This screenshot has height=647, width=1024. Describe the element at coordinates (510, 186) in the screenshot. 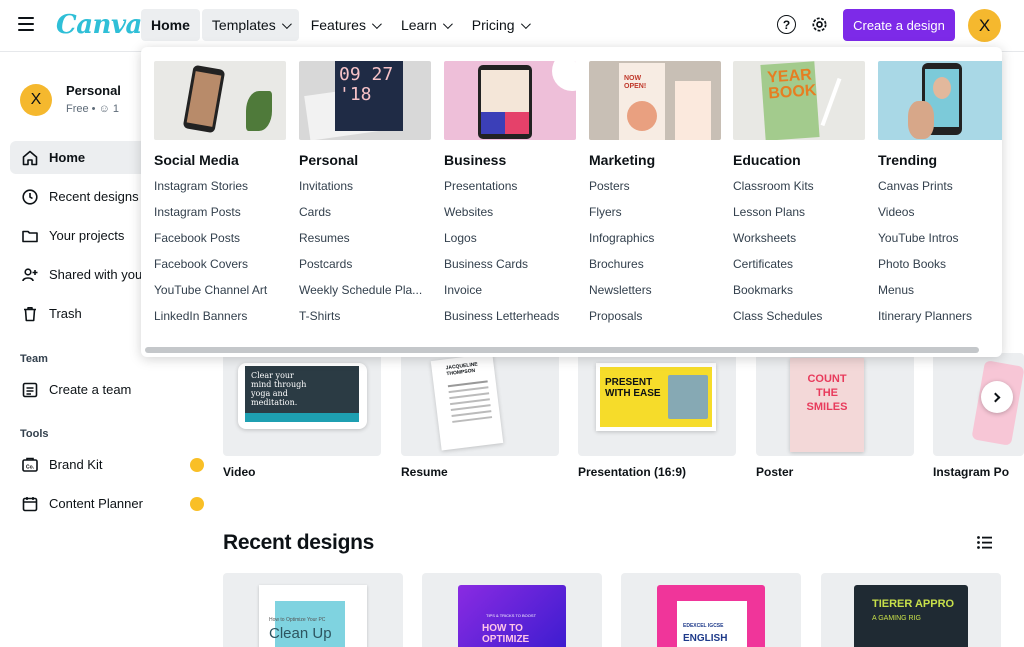

I see `template-link: Presentations` at that location.